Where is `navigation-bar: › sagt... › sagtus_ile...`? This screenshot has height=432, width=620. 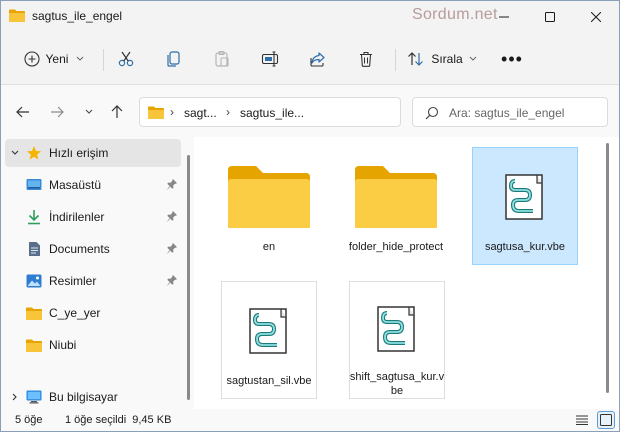 navigation-bar: › sagt... › sagtus_ile... is located at coordinates (310, 111).